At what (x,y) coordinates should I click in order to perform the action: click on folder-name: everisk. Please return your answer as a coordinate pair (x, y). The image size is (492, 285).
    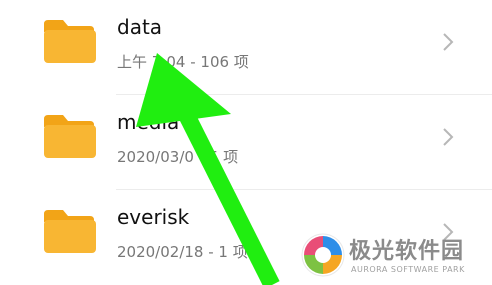
    Looking at the image, I should click on (153, 217).